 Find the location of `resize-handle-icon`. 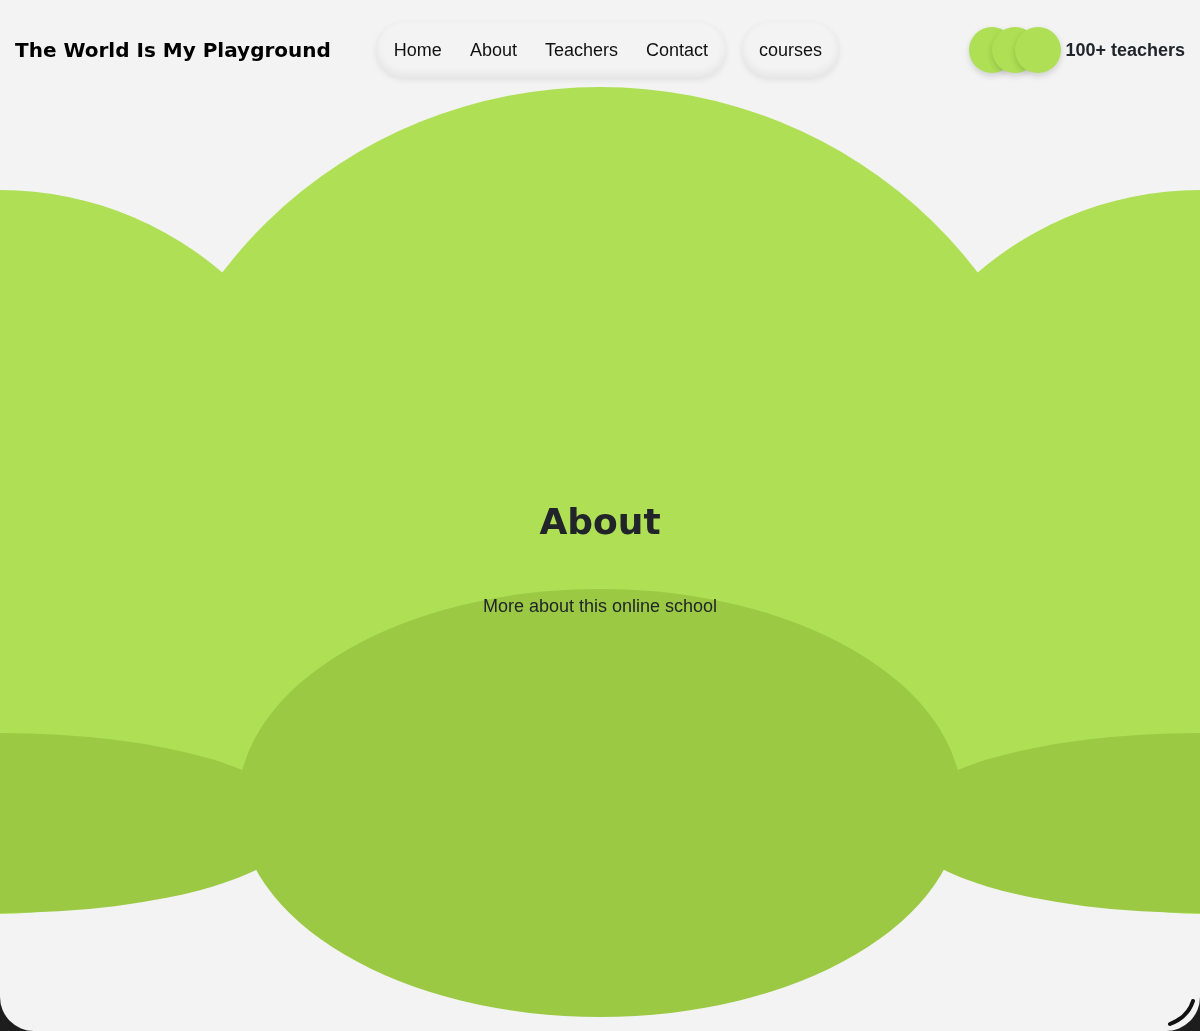

resize-handle-icon is located at coordinates (1181, 1012).